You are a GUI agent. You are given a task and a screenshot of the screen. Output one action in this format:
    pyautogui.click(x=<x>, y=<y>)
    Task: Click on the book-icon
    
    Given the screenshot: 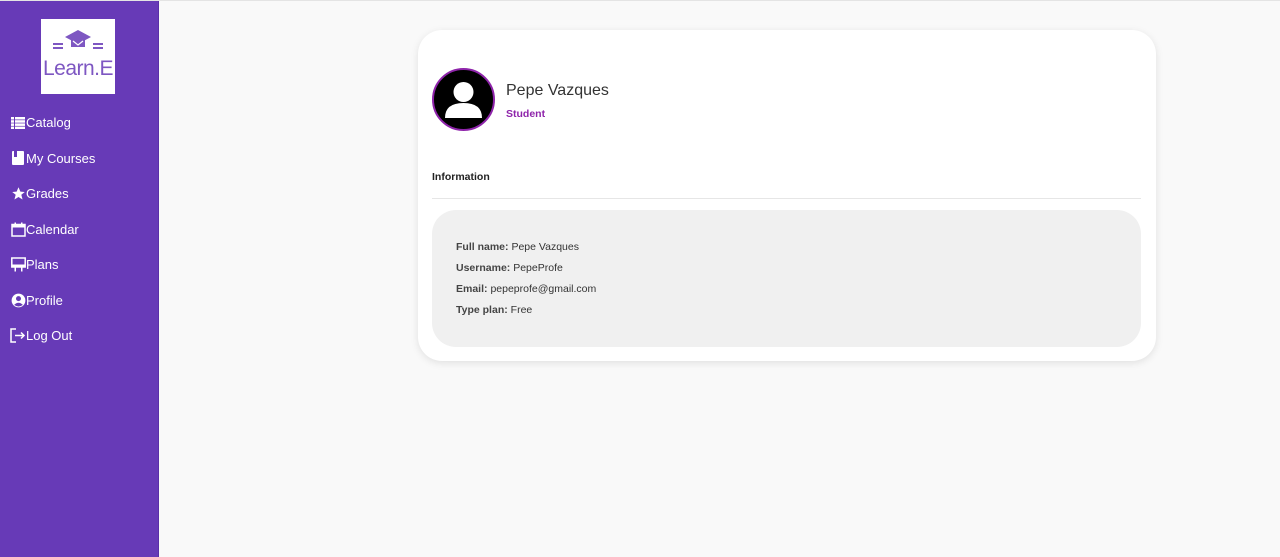 What is the action you would take?
    pyautogui.click(x=18, y=158)
    